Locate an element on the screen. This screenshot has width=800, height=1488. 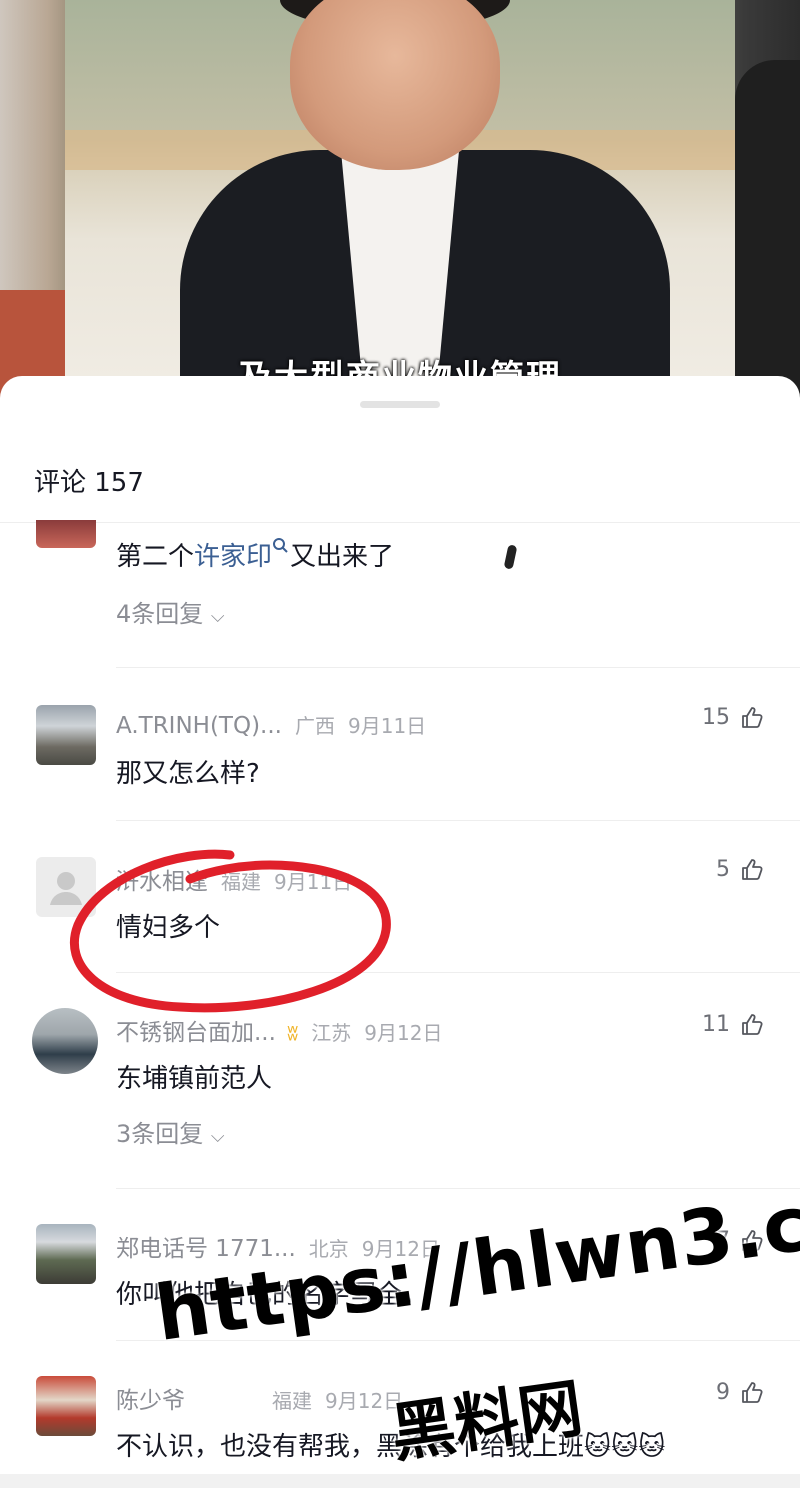
comment-meta: A.TRINH(TQ)... 广西 9月11日 is located at coordinates (271, 724).